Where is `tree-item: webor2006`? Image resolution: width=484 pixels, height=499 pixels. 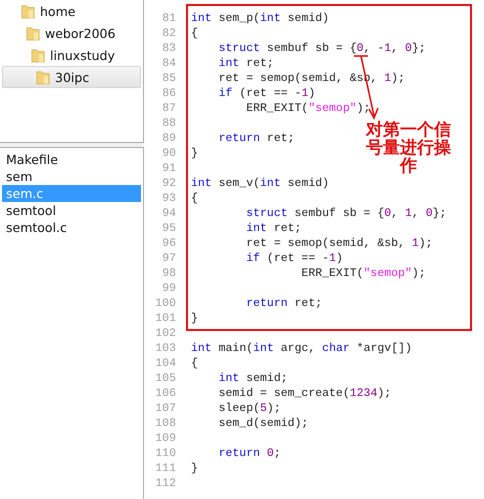
tree-item: webor2006 is located at coordinates (71, 33).